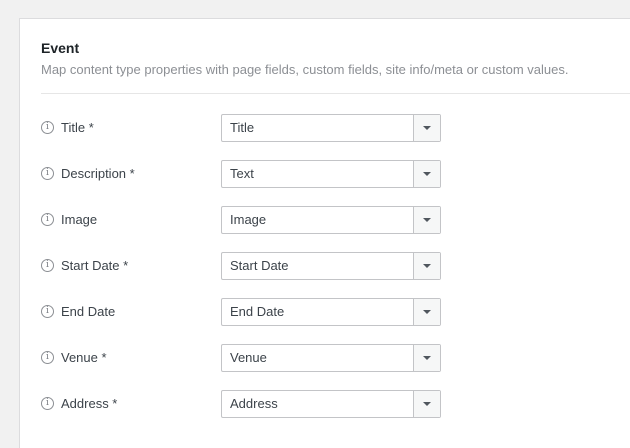  Describe the element at coordinates (89, 403) in the screenshot. I see `field-label-address: Address *` at that location.